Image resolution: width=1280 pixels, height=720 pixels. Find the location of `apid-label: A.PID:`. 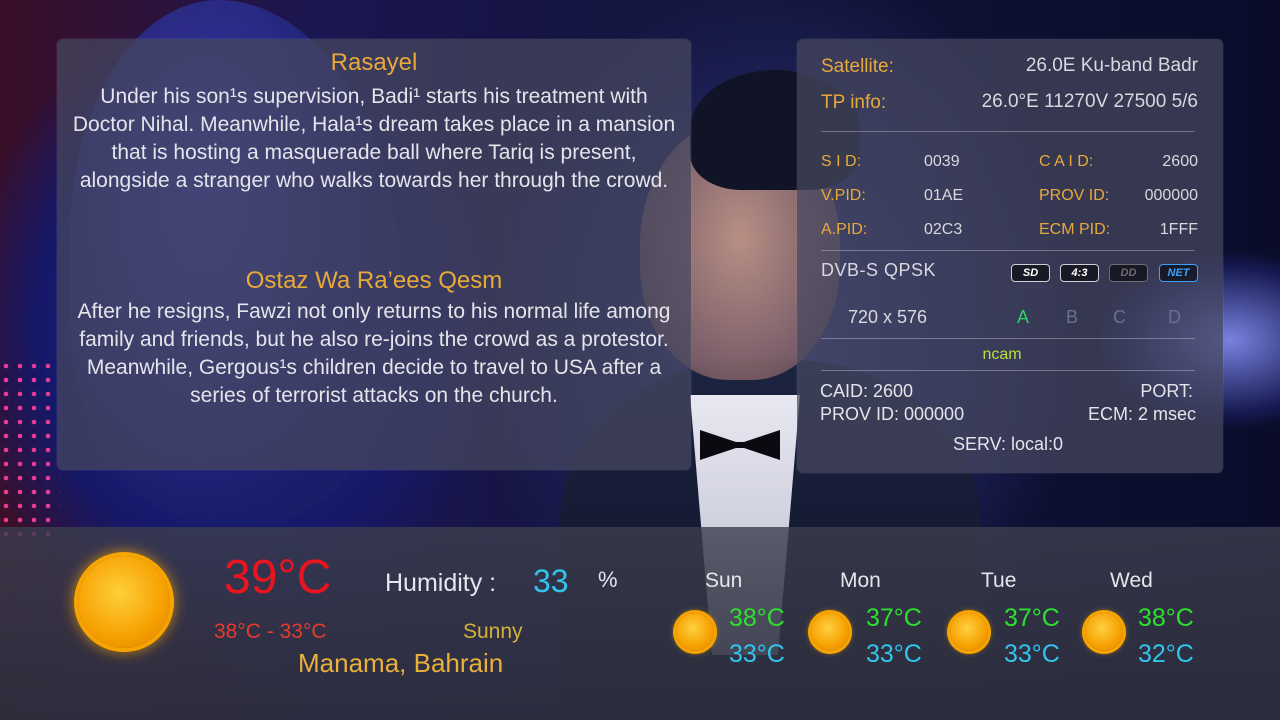

apid-label: A.PID: is located at coordinates (844, 229).